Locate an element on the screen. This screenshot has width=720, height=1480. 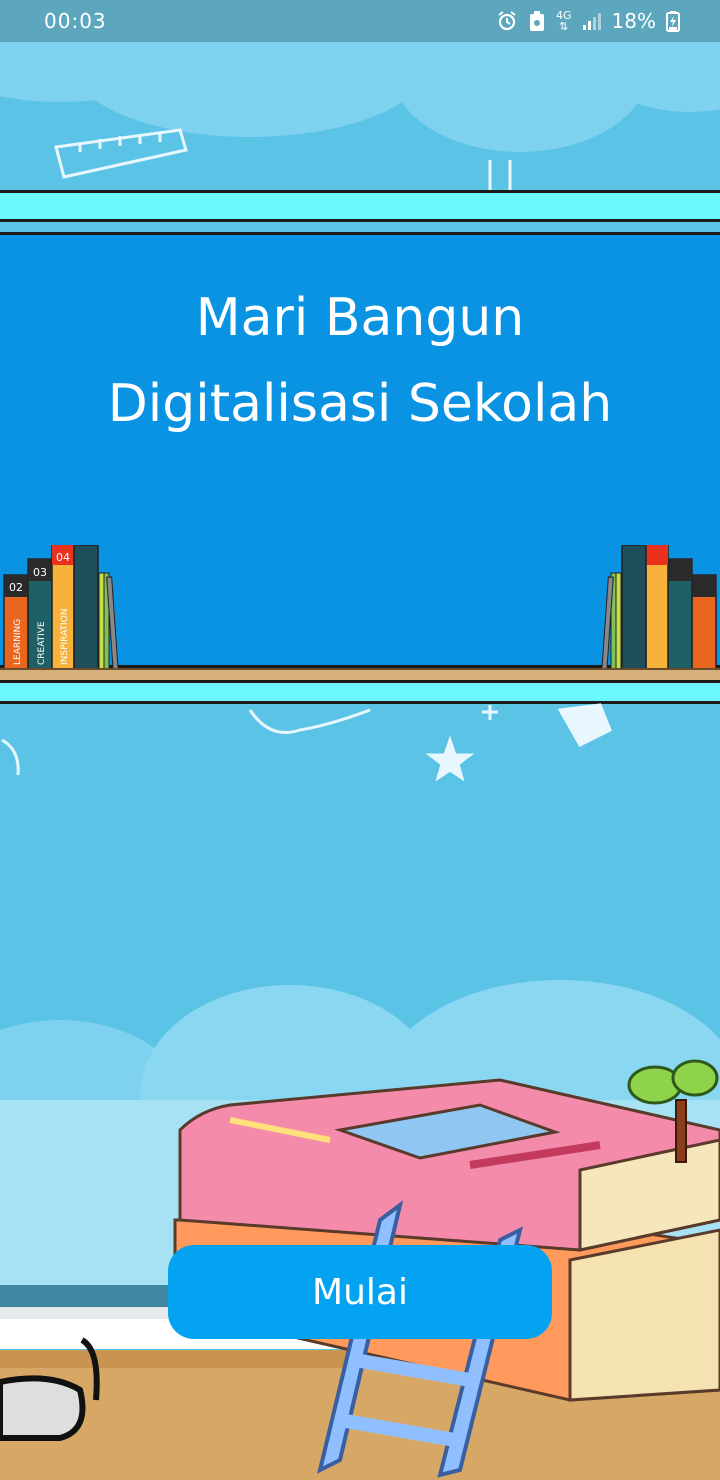
signal-icon is located at coordinates (591, 21).